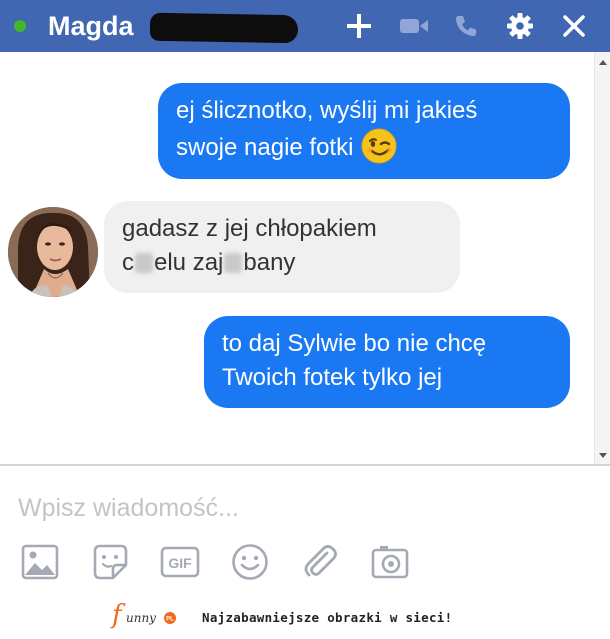 Image resolution: width=610 pixels, height=639 pixels. I want to click on message-text-line: ej ślicznotko, wyślij mi jakieś, so click(327, 110).